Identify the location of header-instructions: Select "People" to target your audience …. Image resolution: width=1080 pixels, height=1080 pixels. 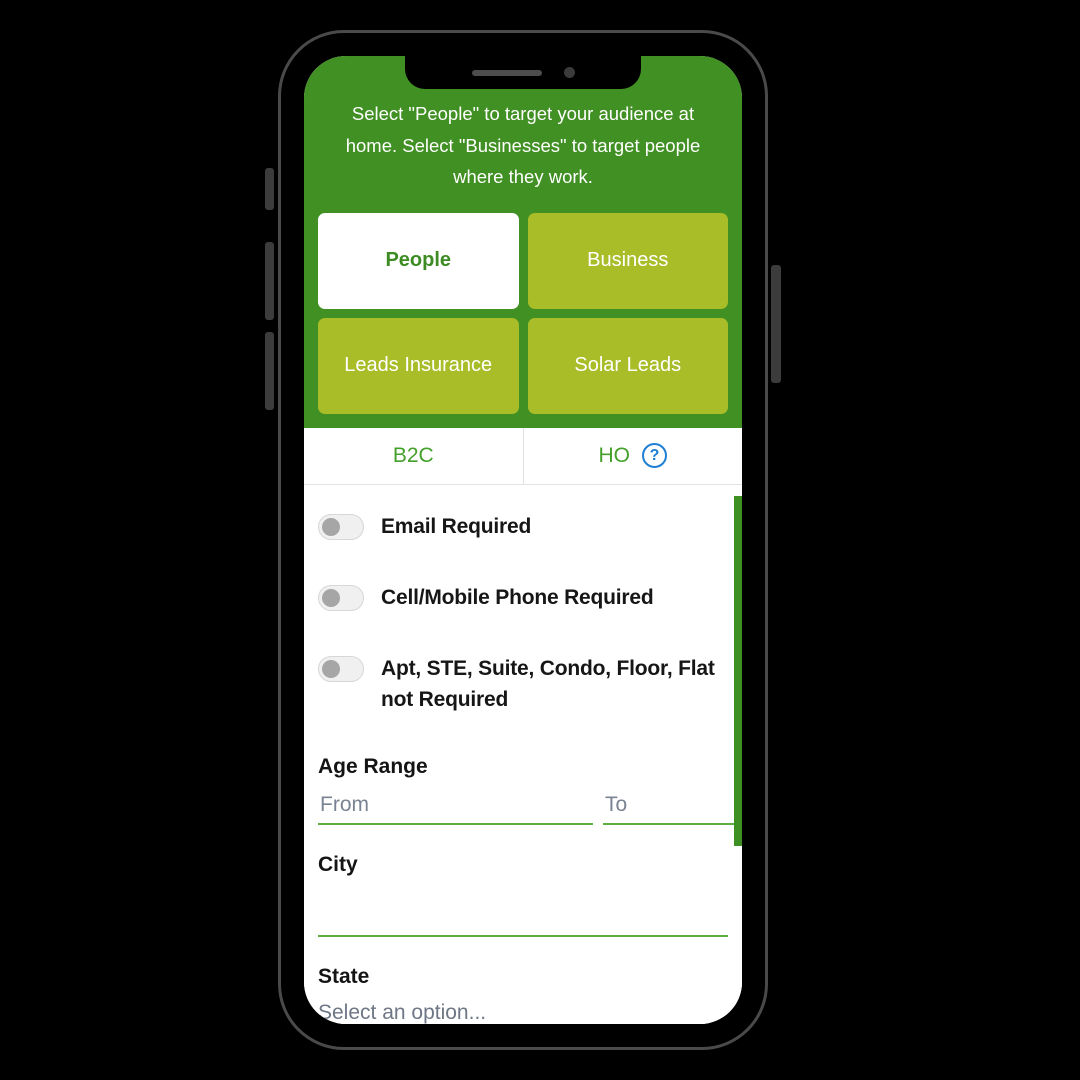
(523, 145).